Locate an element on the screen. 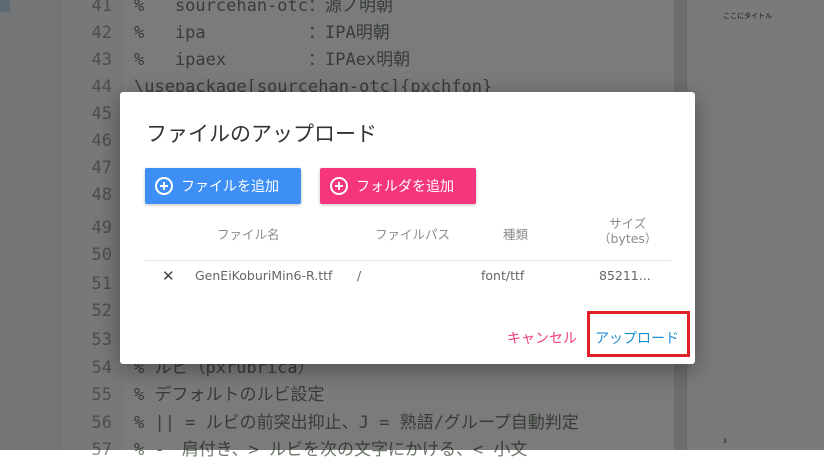 The image size is (824, 464). upload-button: アップロード is located at coordinates (637, 338).